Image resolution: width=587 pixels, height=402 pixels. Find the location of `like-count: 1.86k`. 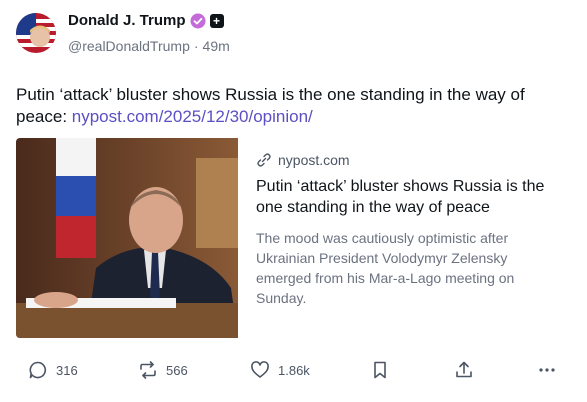

like-count: 1.86k is located at coordinates (294, 370).